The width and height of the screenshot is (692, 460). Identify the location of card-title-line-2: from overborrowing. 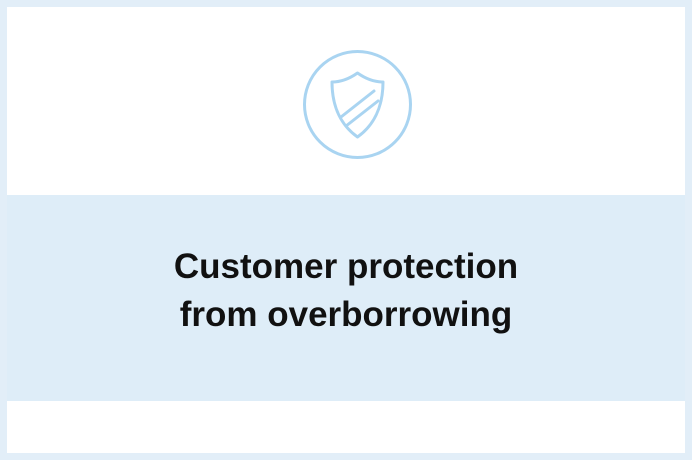
(346, 314).